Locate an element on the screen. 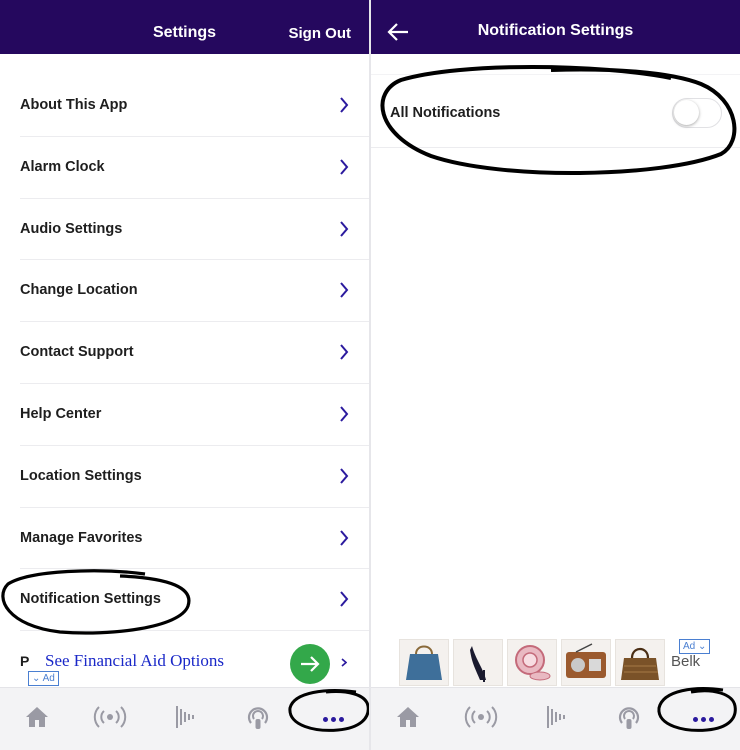  settings-item-label: Audio Settings is located at coordinates (71, 228).